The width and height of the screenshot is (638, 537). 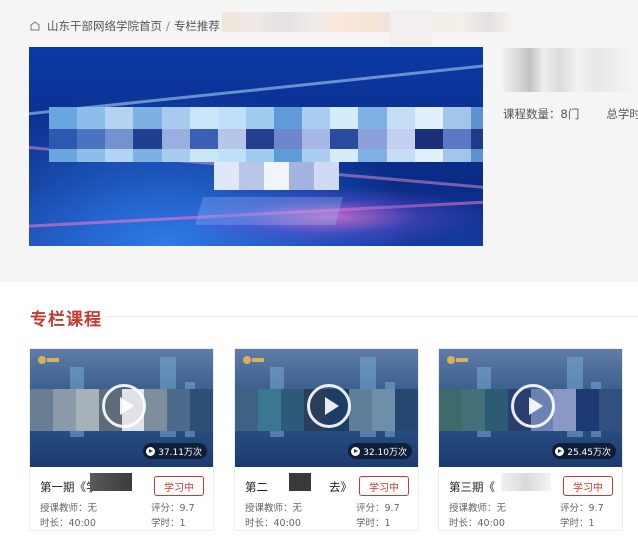 What do you see at coordinates (472, 487) in the screenshot?
I see `course-title: 第三期《` at bounding box center [472, 487].